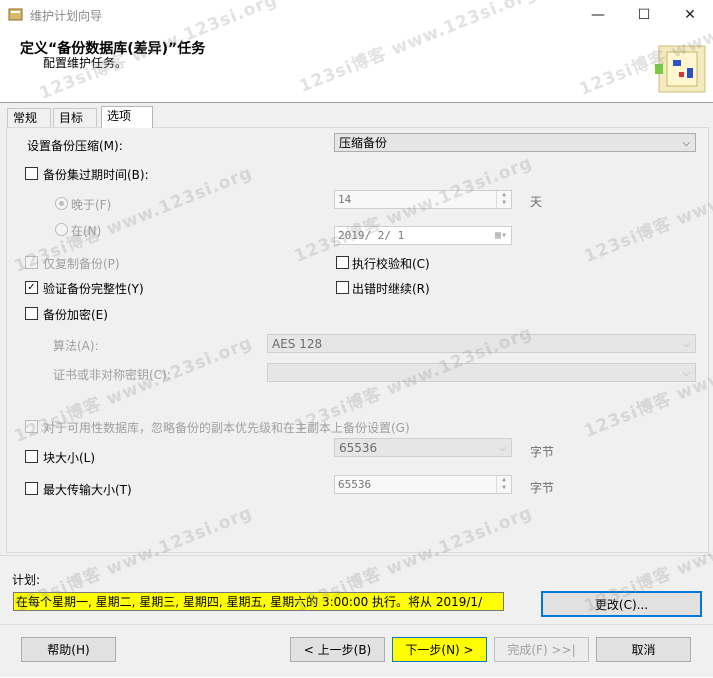 This screenshot has width=713, height=678. What do you see at coordinates (31, 313) in the screenshot?
I see `encrypt-checkbox` at bounding box center [31, 313].